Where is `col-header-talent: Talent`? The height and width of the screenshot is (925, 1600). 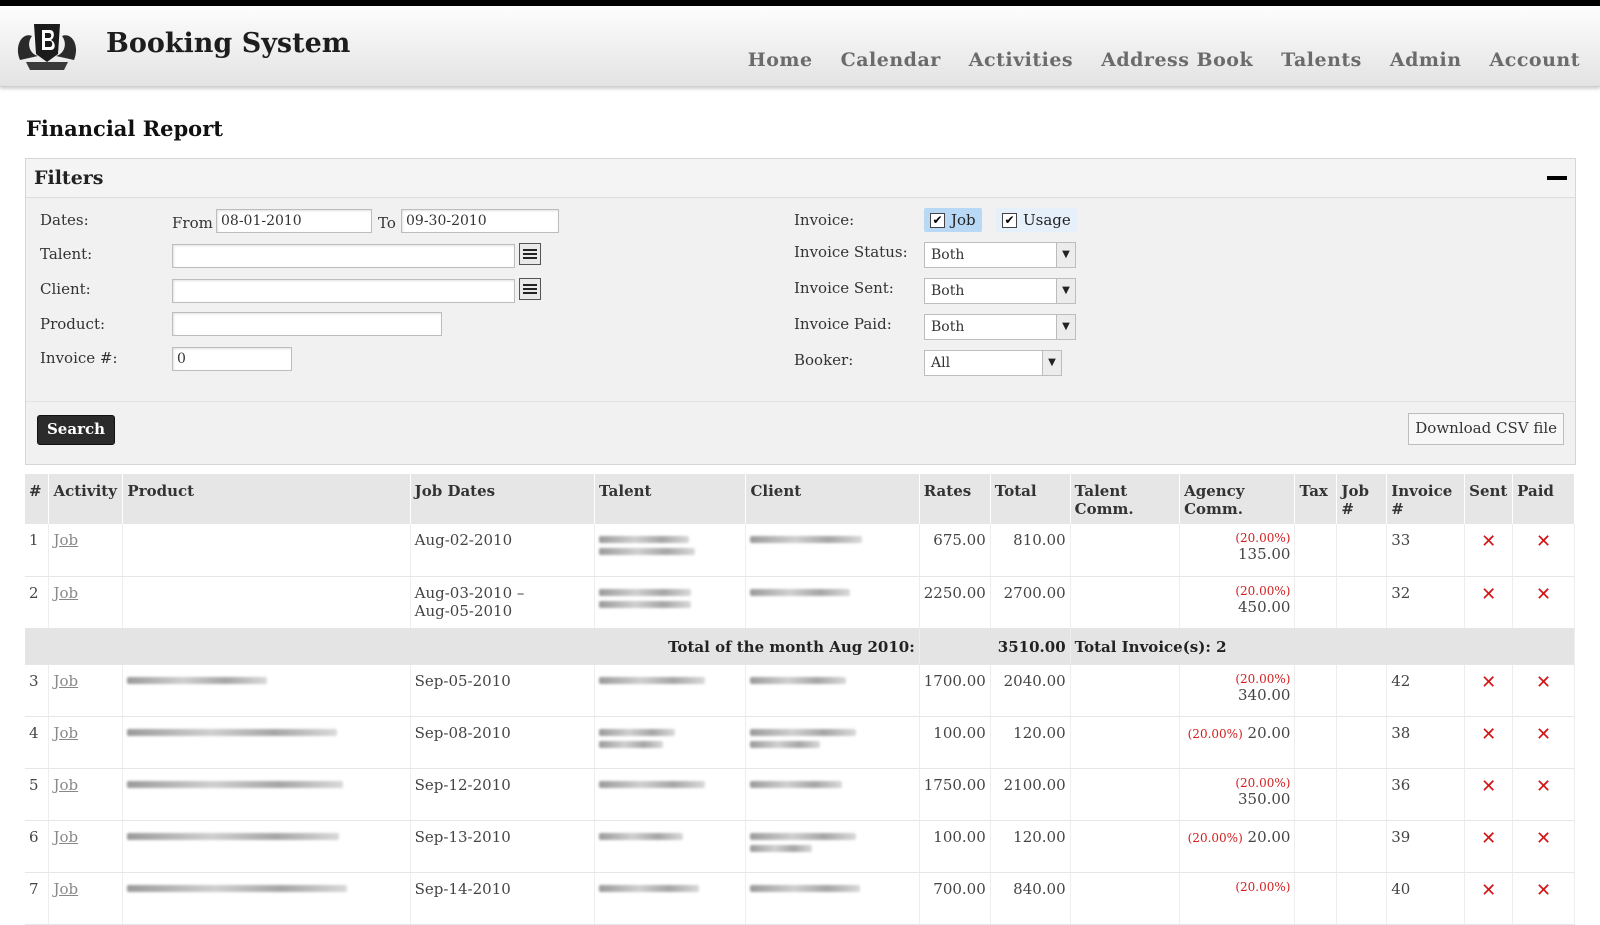 col-header-talent: Talent is located at coordinates (670, 499).